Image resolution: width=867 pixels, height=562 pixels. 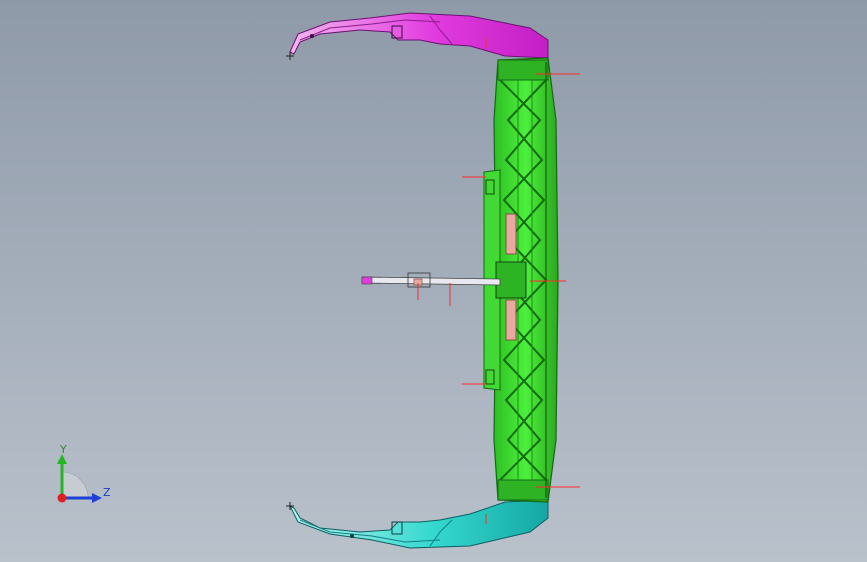 I want to click on z-axis-label: Z, so click(x=107, y=492).